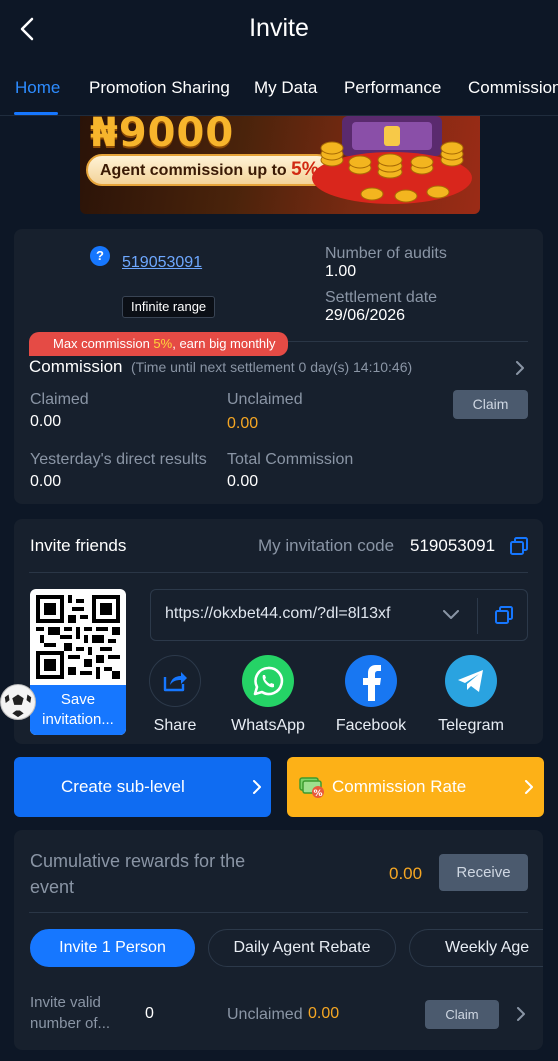 This screenshot has width=558, height=1061. What do you see at coordinates (476, 948) in the screenshot?
I see `pill-weekly-agent: Weekly Age` at bounding box center [476, 948].